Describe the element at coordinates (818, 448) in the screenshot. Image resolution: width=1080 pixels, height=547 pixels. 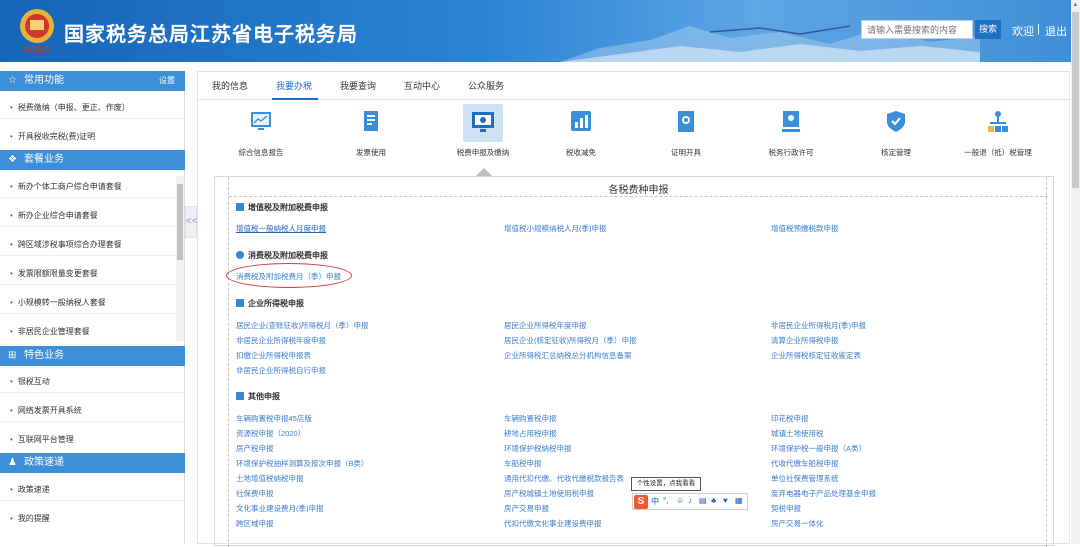
I see `other-link: 环境保护税一般申报（A类）` at that location.